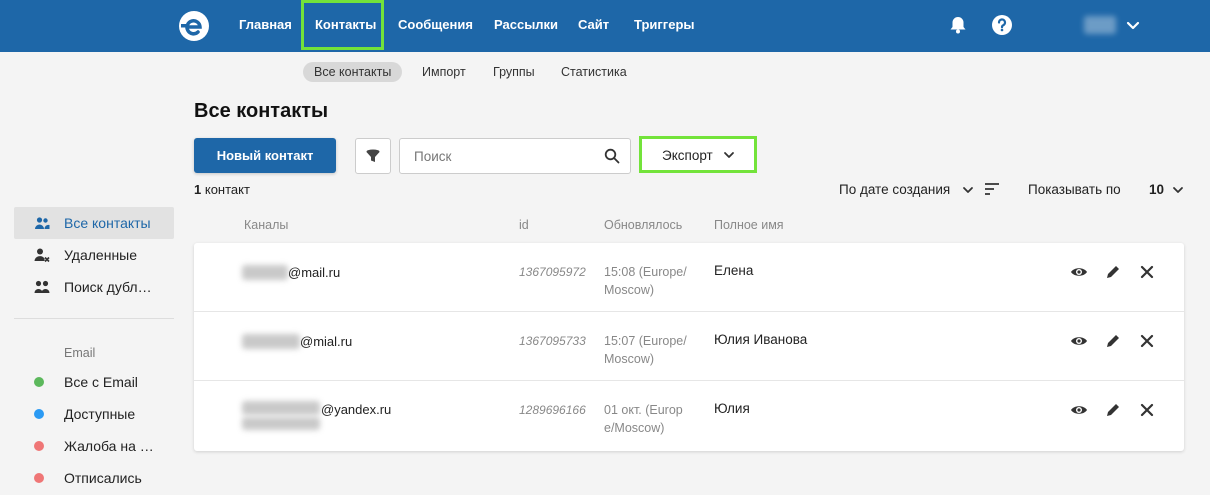  Describe the element at coordinates (101, 255) in the screenshot. I see `sidebar-item-label: Удаленные` at that location.